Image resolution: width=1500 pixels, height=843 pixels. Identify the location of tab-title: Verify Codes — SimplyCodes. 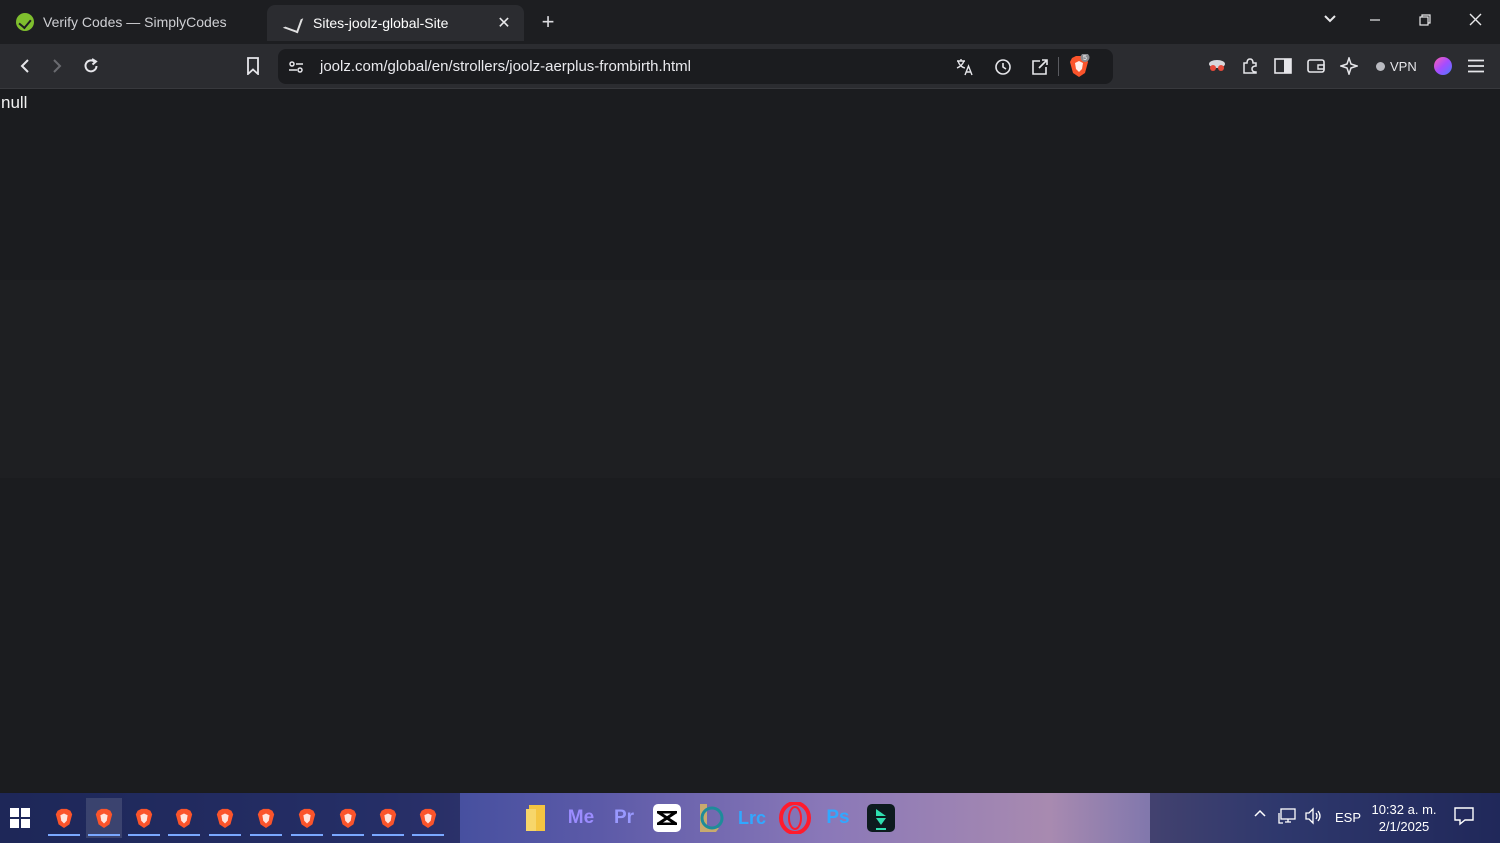
(135, 22).